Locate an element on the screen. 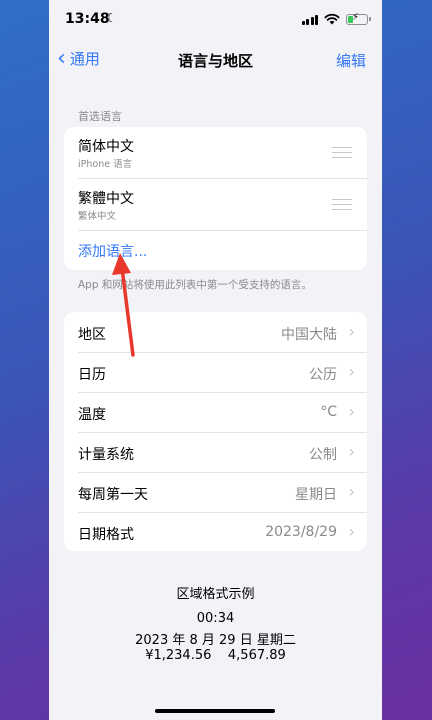 This screenshot has height=720, width=432. language-subtitle: 繁体中文 is located at coordinates (97, 216).